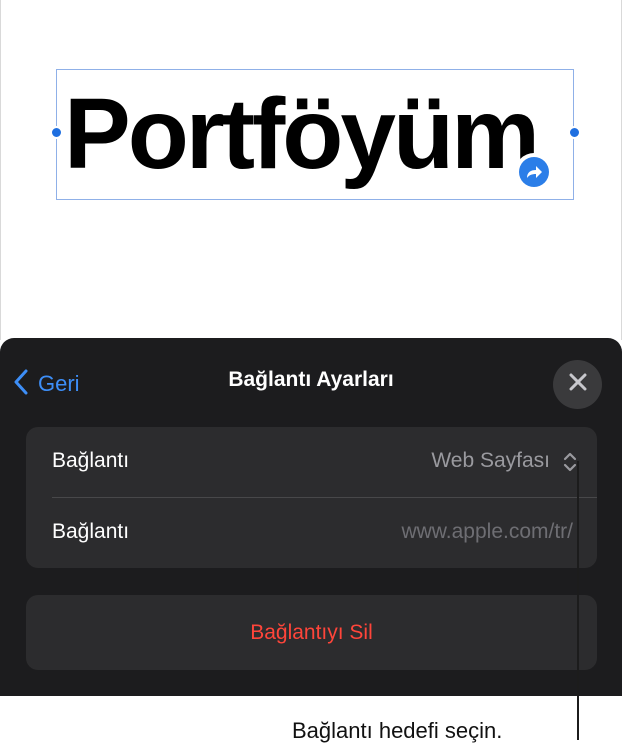  I want to click on selection-handle-left, so click(56, 132).